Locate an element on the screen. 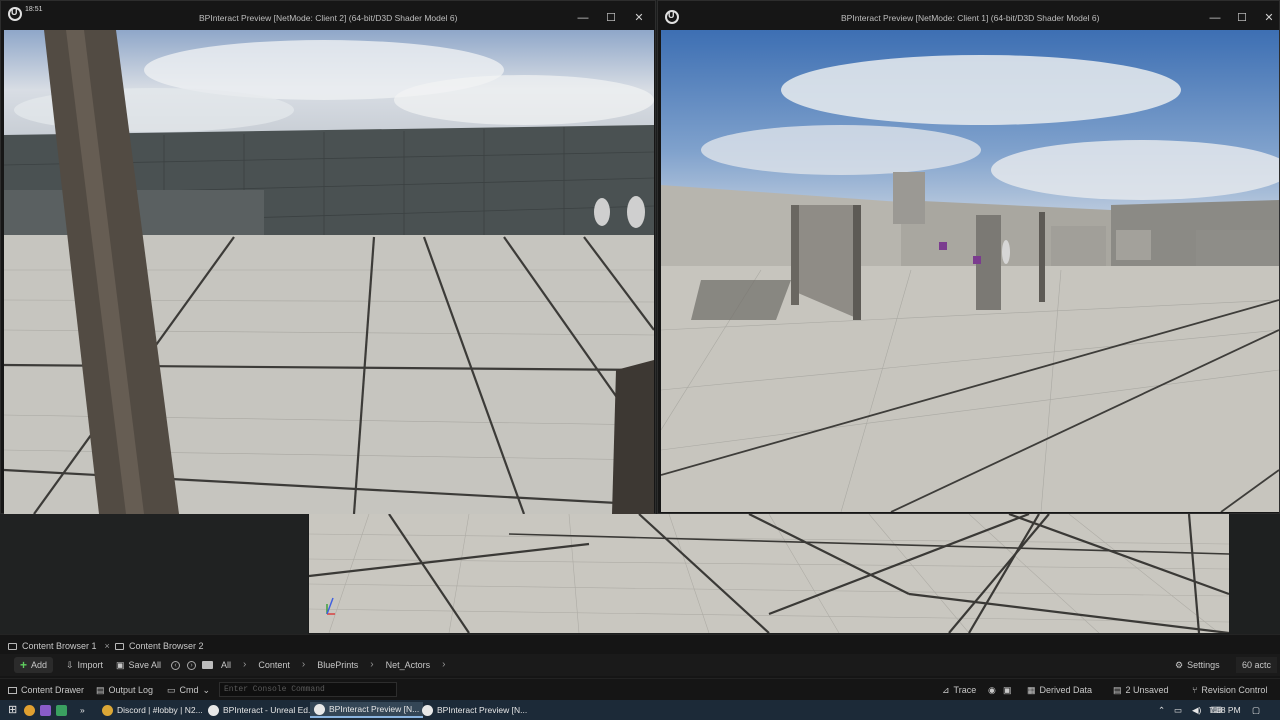 The width and height of the screenshot is (1280, 720). tab-content-browser-2: Content Browser 2 is located at coordinates (159, 646).